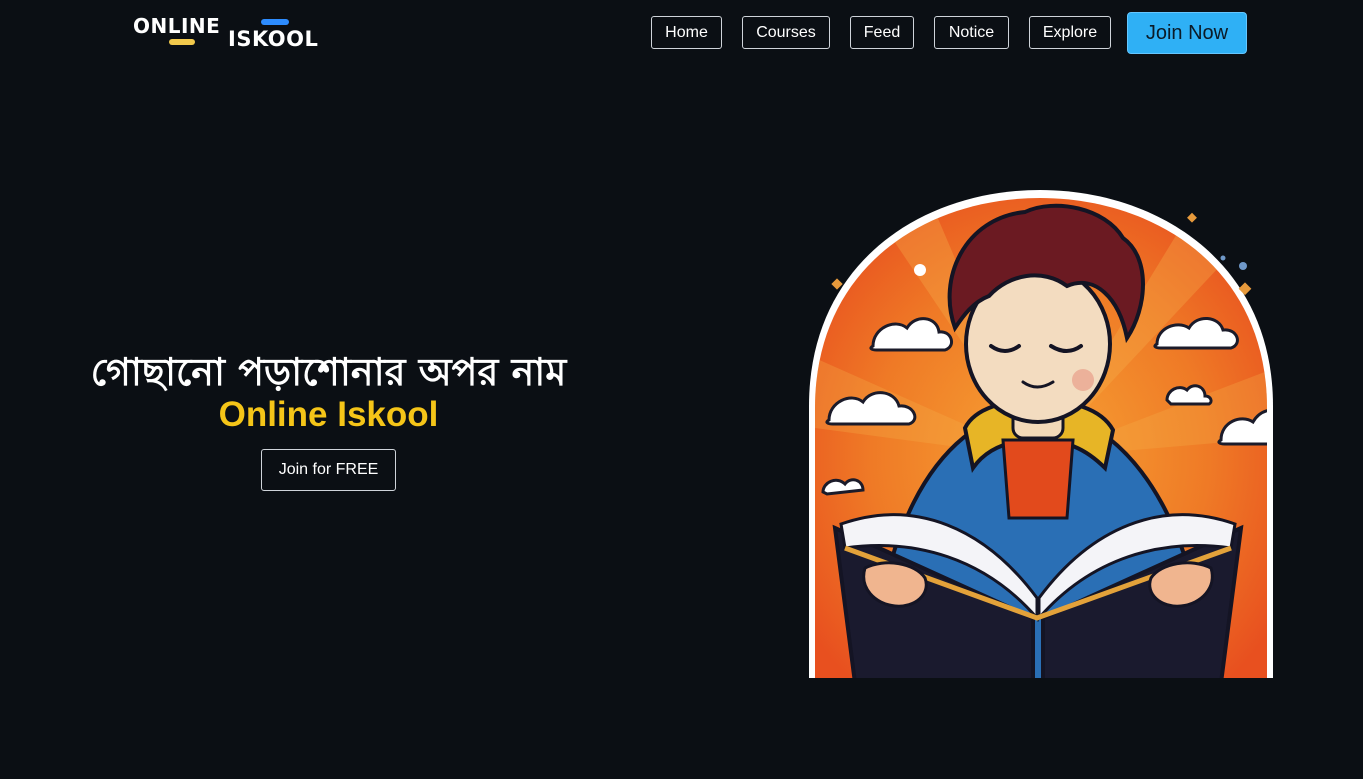 Image resolution: width=1363 pixels, height=779 pixels. Describe the element at coordinates (1187, 33) in the screenshot. I see `join-now-button: Join Now` at that location.